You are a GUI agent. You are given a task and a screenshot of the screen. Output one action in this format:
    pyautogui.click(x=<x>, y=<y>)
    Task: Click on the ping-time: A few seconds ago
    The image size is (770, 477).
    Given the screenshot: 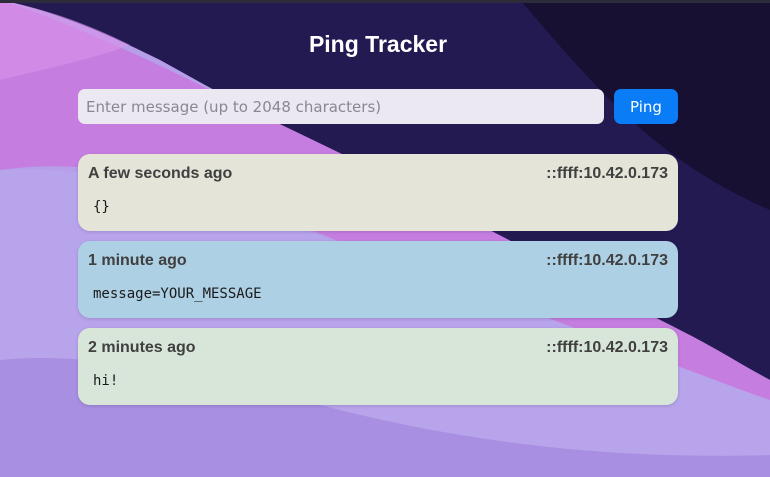 What is the action you would take?
    pyautogui.click(x=160, y=173)
    